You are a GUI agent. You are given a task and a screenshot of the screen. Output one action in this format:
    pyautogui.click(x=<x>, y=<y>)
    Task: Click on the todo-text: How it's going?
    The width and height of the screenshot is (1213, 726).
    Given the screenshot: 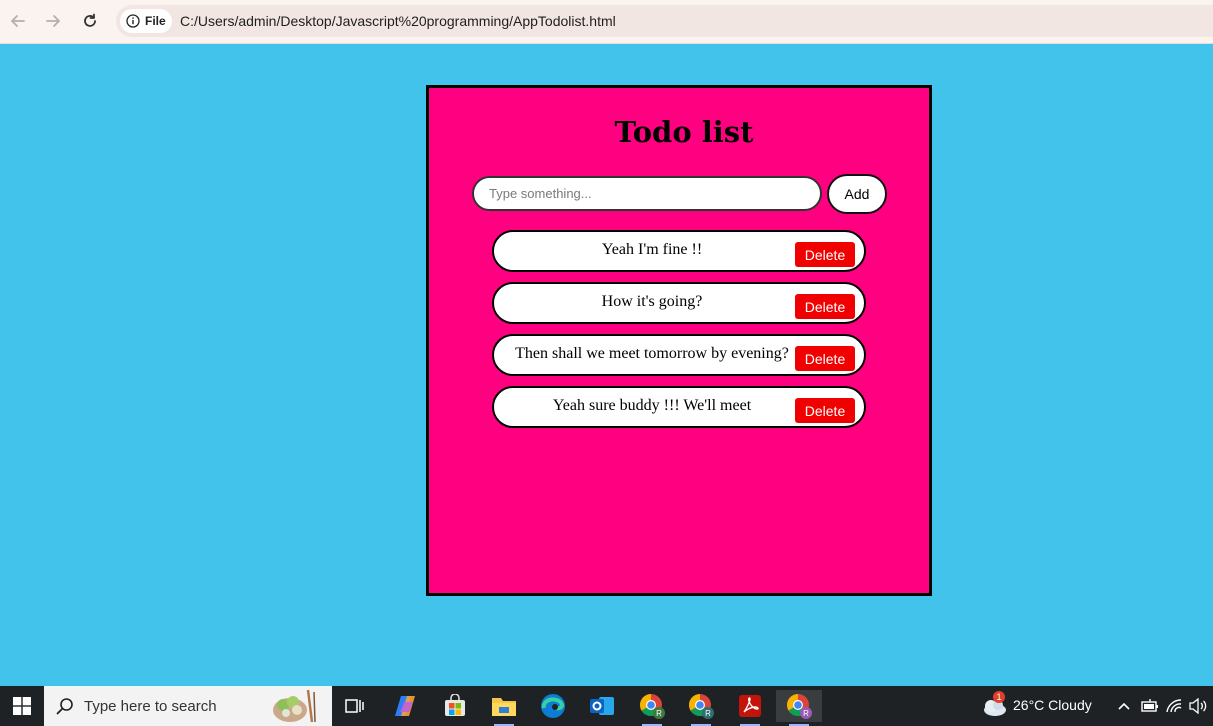 What is the action you would take?
    pyautogui.click(x=652, y=301)
    